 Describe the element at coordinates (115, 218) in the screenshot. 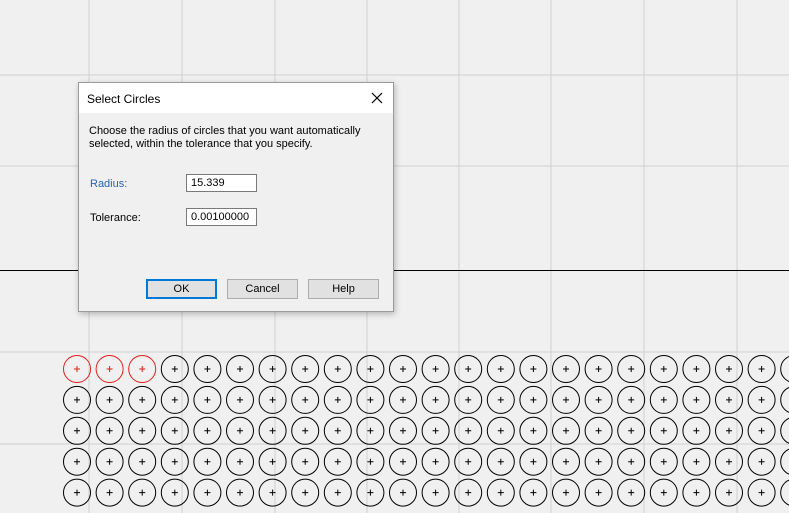

I see `tolerance-label: Tolerance:` at that location.